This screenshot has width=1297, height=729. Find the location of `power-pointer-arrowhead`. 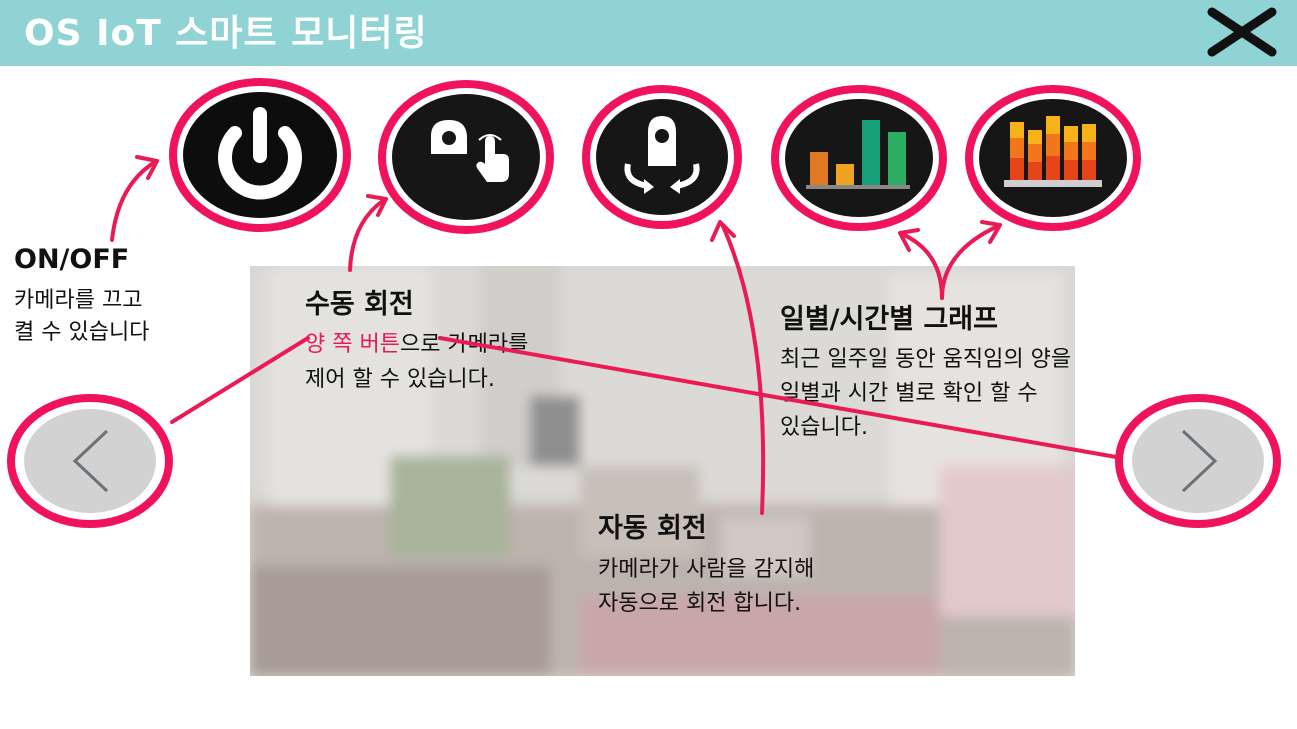

power-pointer-arrowhead is located at coordinates (147, 167).